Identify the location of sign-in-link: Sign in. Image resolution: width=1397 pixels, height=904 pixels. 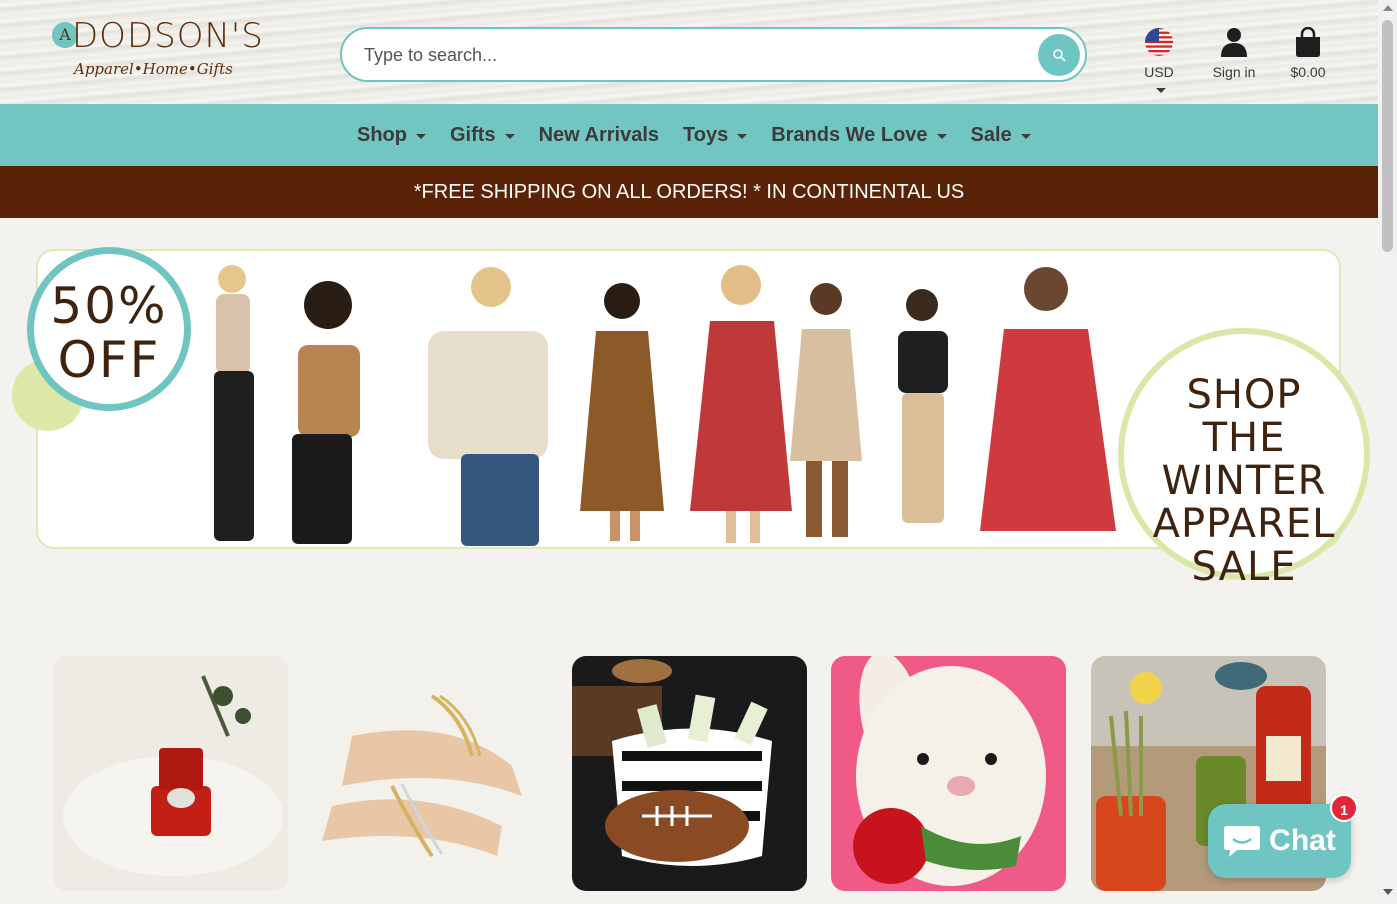
(1234, 53).